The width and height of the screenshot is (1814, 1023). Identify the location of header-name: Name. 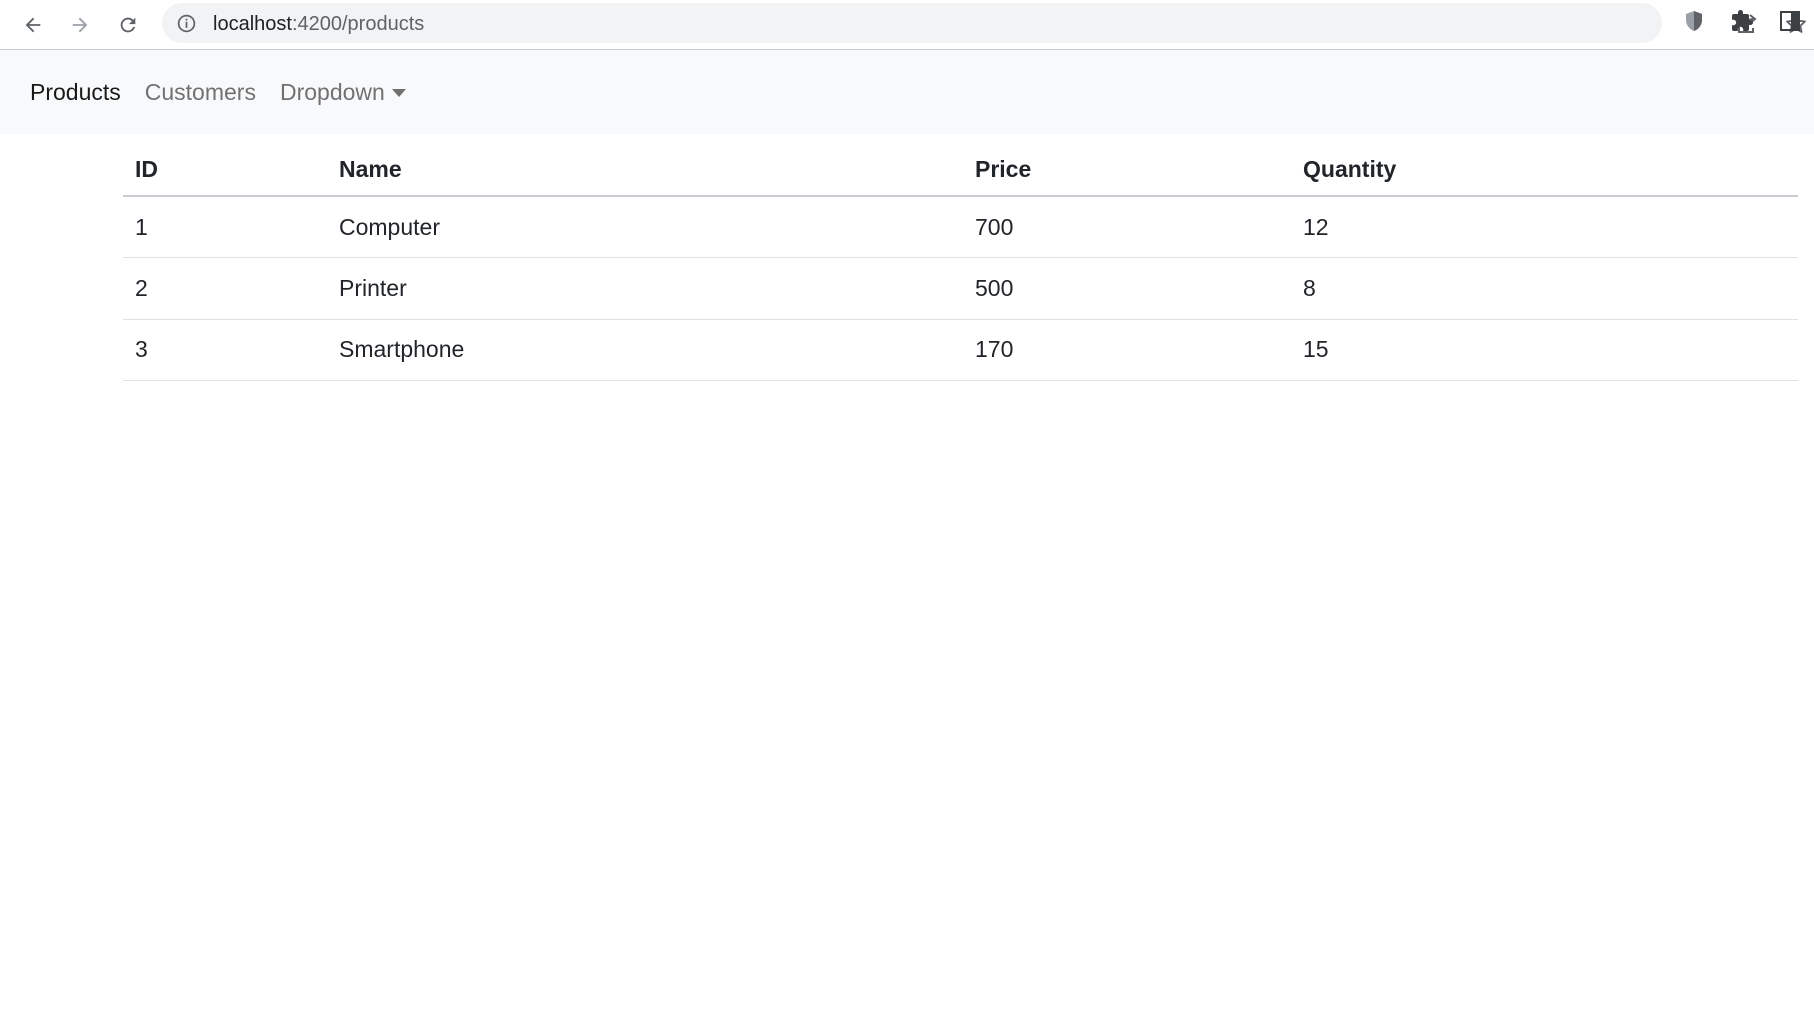
(645, 170).